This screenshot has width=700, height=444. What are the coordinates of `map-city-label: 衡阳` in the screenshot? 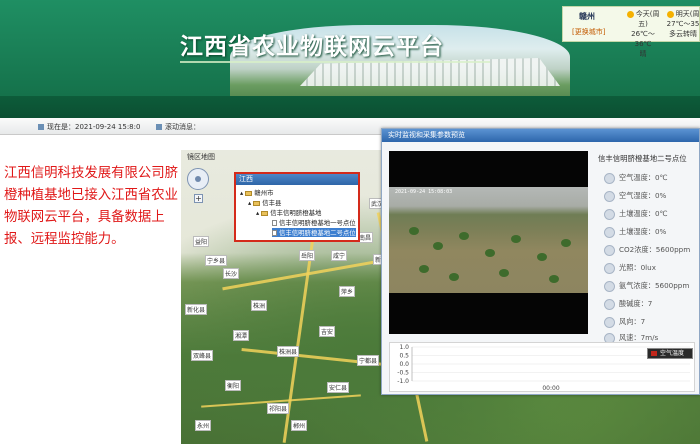 It's located at (233, 385).